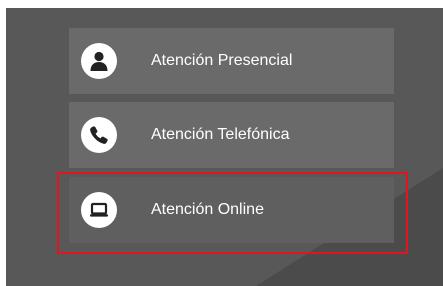 This screenshot has height=286, width=443. Describe the element at coordinates (220, 134) in the screenshot. I see `option-label: Atención Telefónica` at that location.